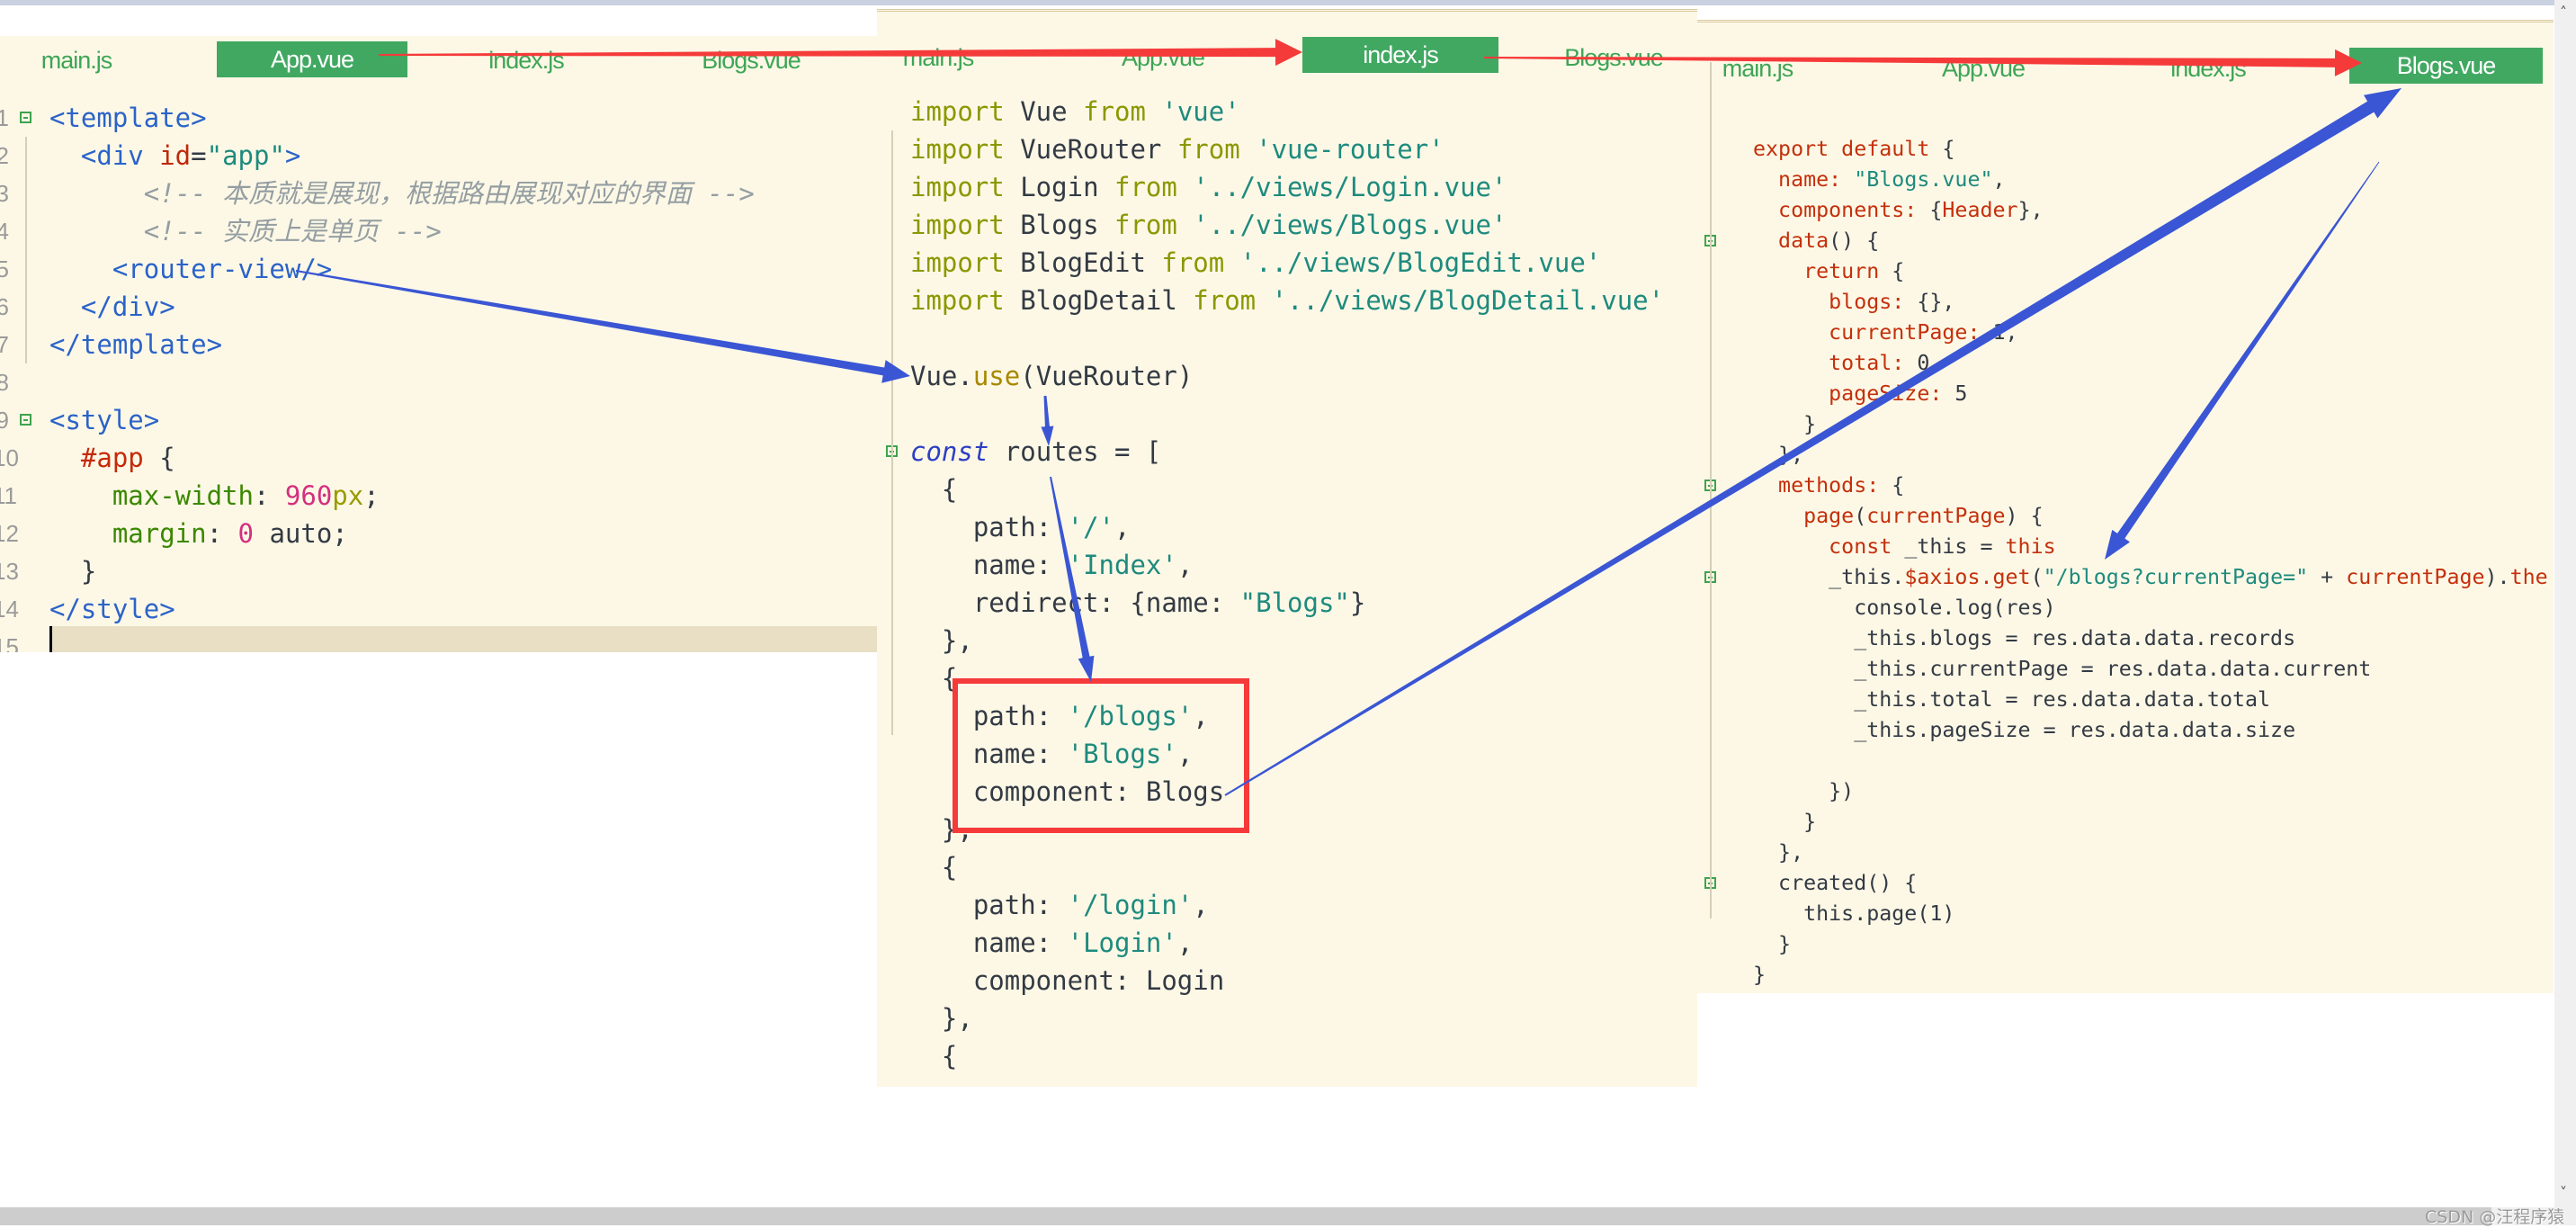 The width and height of the screenshot is (2576, 1228). Describe the element at coordinates (1860, 394) in the screenshot. I see `code-line: pageSize: 5` at that location.